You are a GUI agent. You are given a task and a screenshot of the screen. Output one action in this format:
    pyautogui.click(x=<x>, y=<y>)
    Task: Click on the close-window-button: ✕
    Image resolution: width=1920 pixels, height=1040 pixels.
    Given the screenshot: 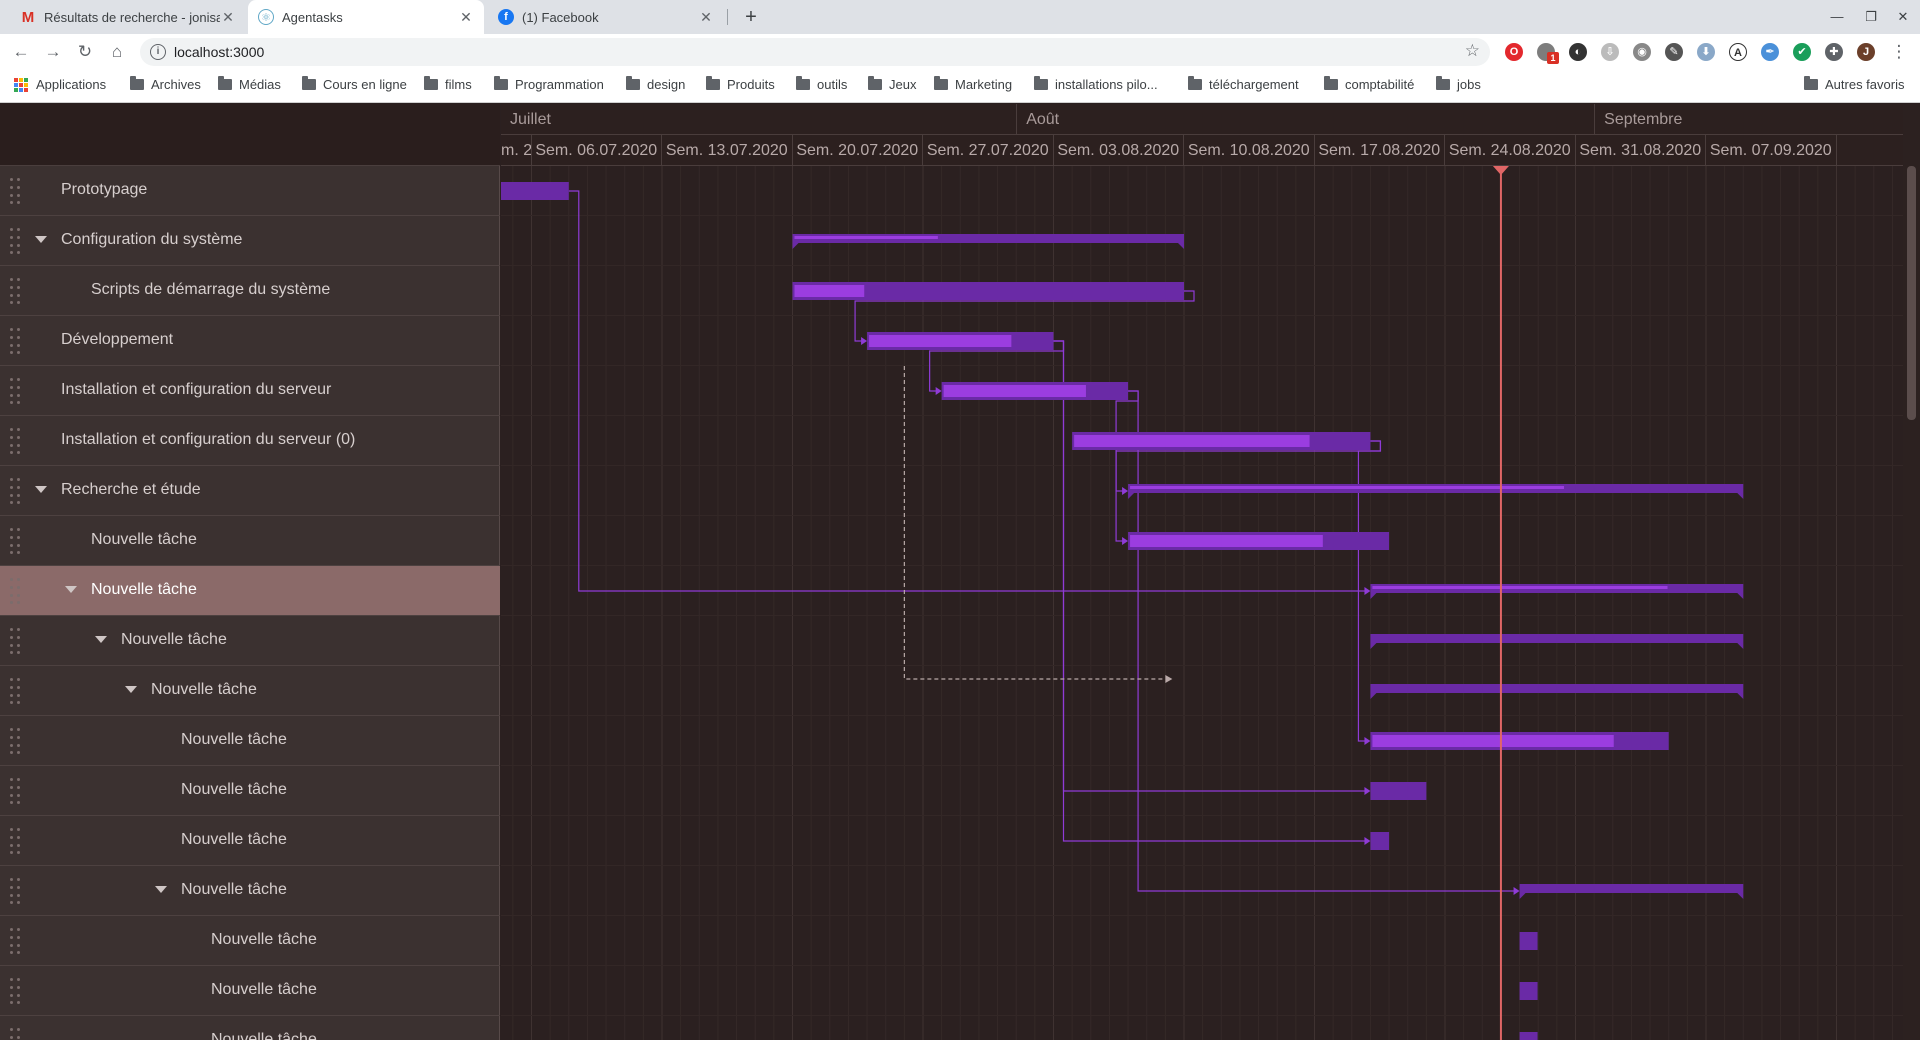 What is the action you would take?
    pyautogui.click(x=1903, y=17)
    